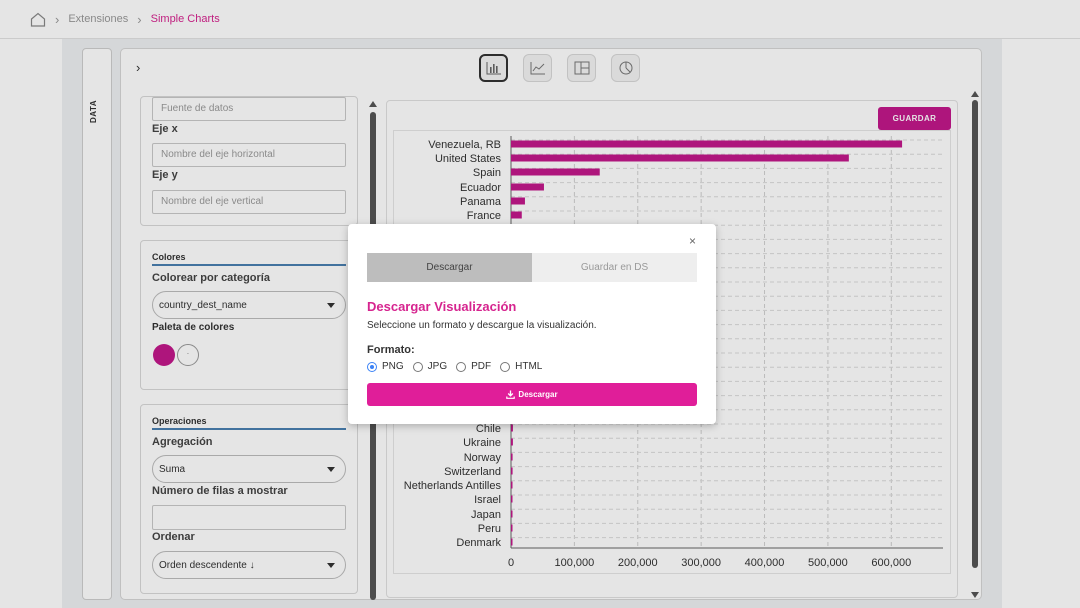 This screenshot has width=1080, height=608. I want to click on modal-title: Descargar Visualización, so click(442, 306).